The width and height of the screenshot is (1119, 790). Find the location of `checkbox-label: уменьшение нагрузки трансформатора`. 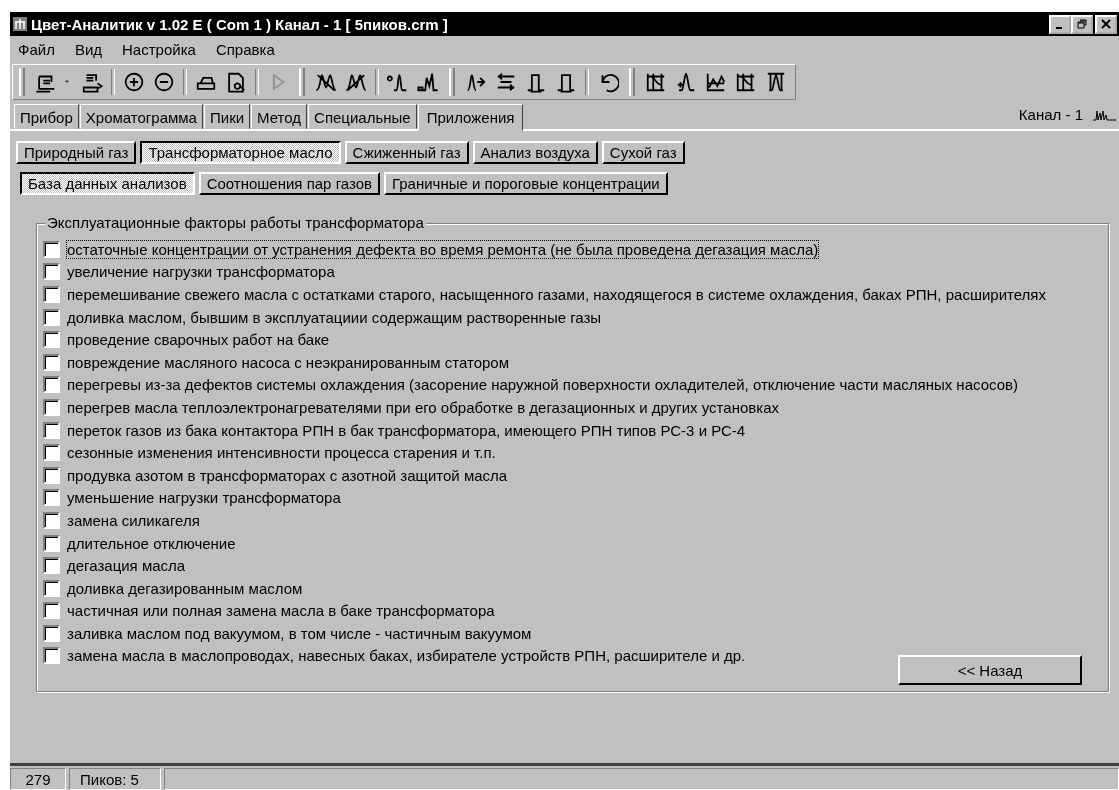

checkbox-label: уменьшение нагрузки трансформатора is located at coordinates (204, 498).